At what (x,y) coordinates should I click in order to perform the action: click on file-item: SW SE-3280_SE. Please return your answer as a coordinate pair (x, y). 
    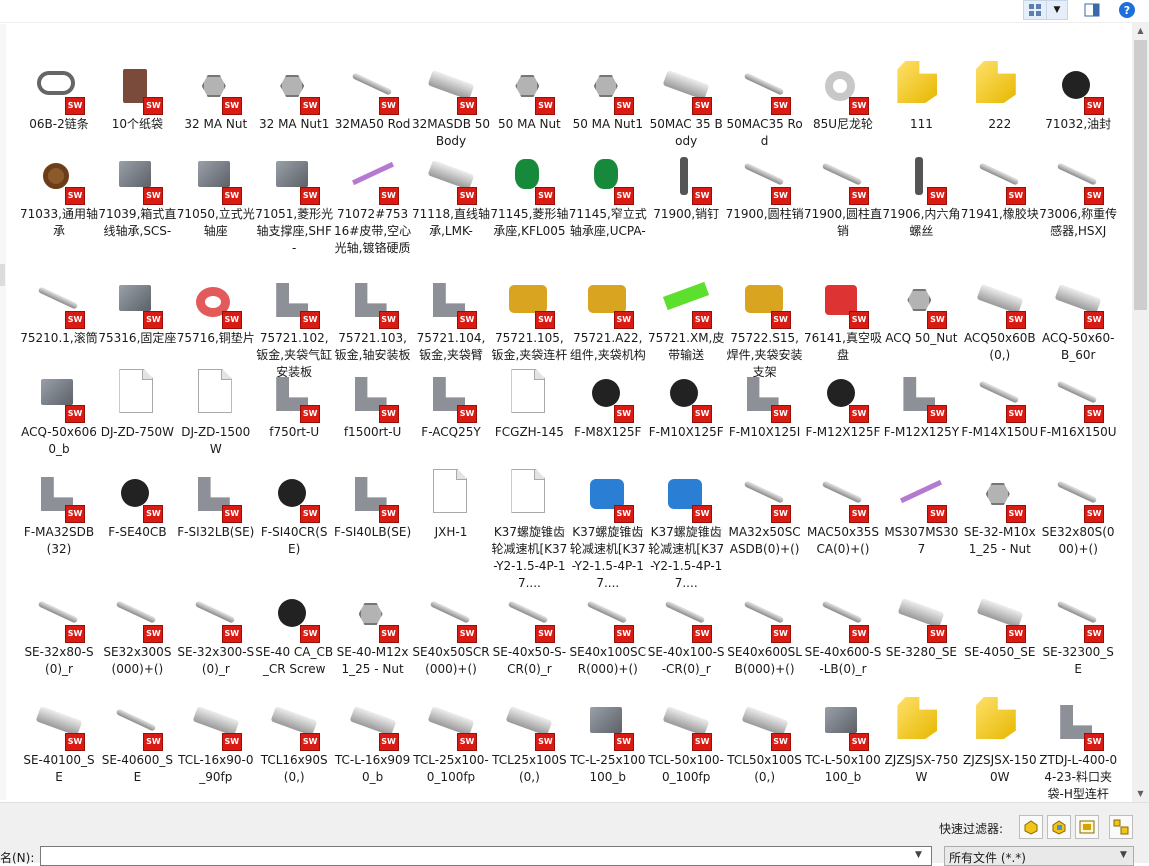
    Looking at the image, I should click on (921, 625).